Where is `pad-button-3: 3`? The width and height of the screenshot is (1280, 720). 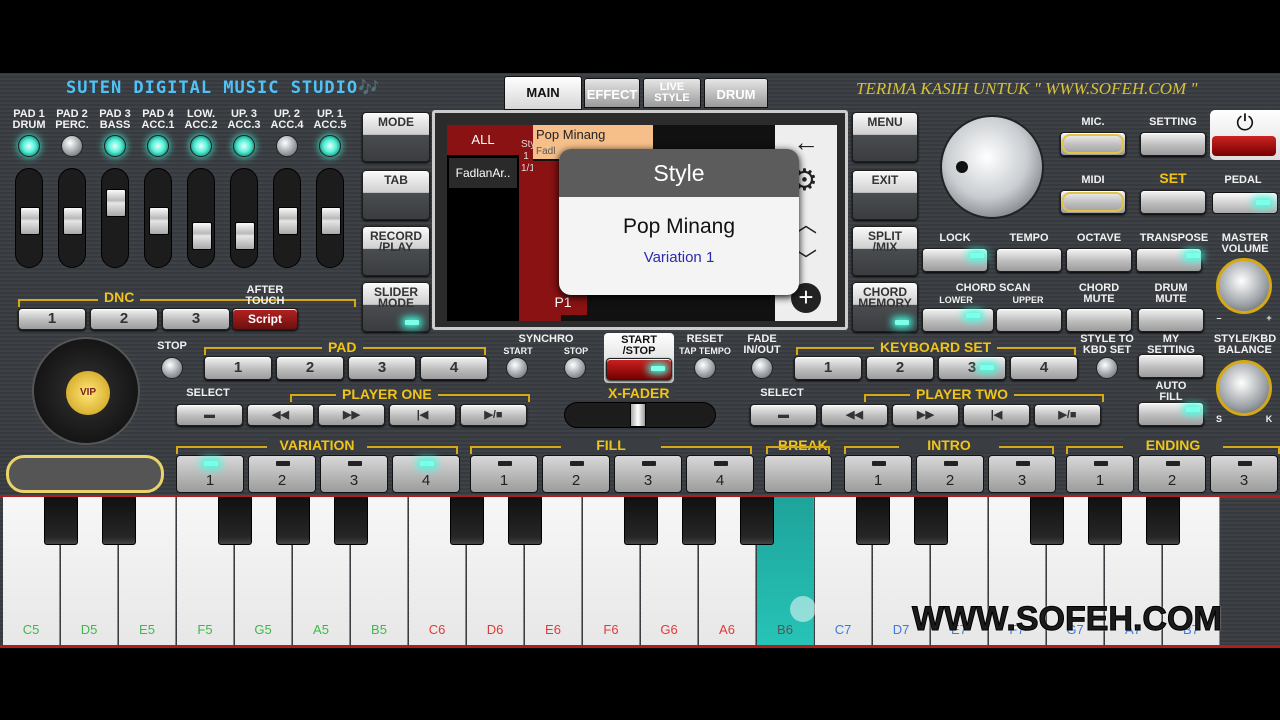 pad-button-3: 3 is located at coordinates (382, 368).